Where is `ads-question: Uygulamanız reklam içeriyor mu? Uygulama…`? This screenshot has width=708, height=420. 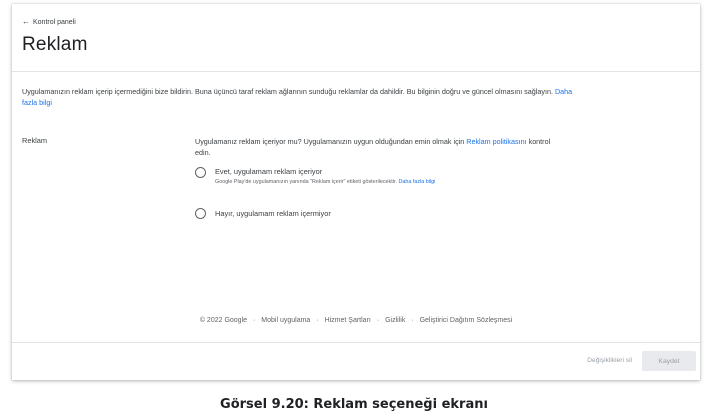 ads-question: Uygulamanız reklam içeriyor mu? Uygulama… is located at coordinates (375, 147).